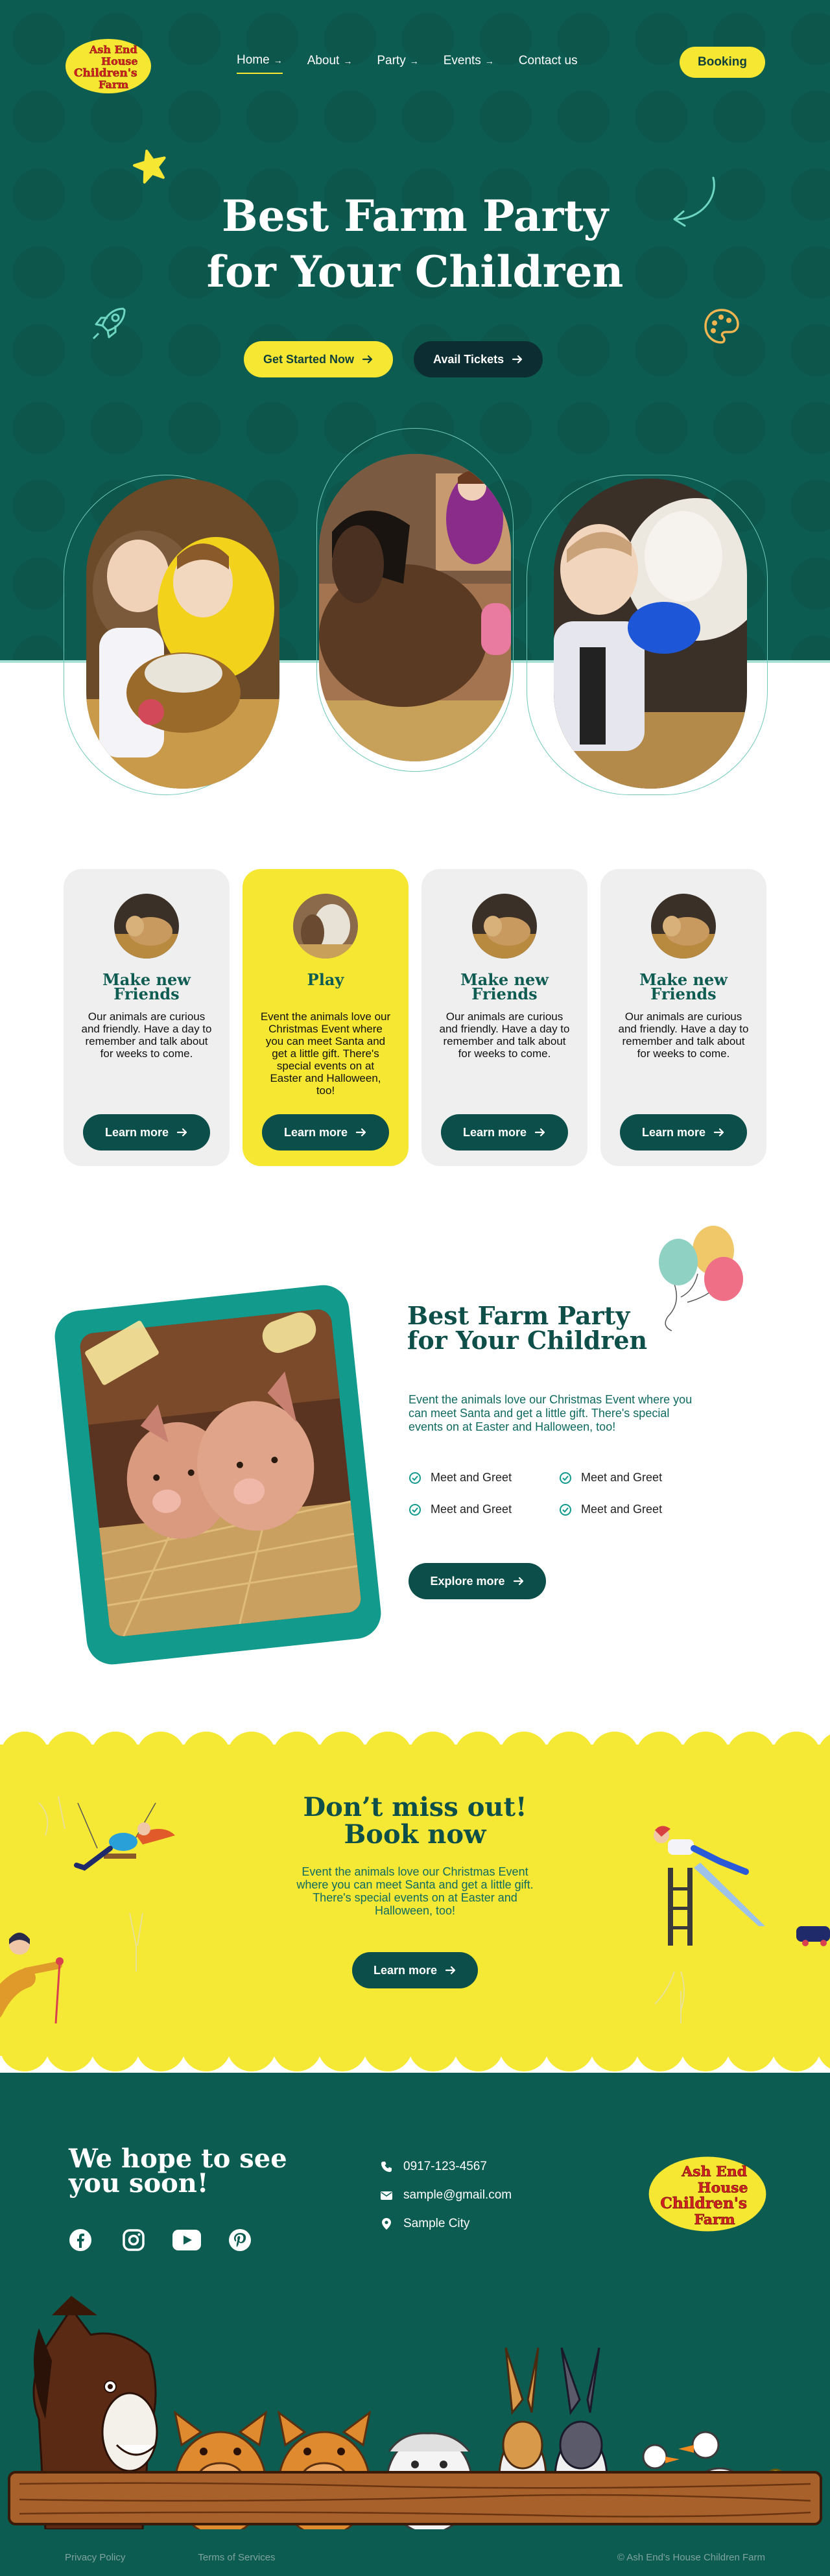  I want to click on girl-petting-pony-photo, so click(415, 607).